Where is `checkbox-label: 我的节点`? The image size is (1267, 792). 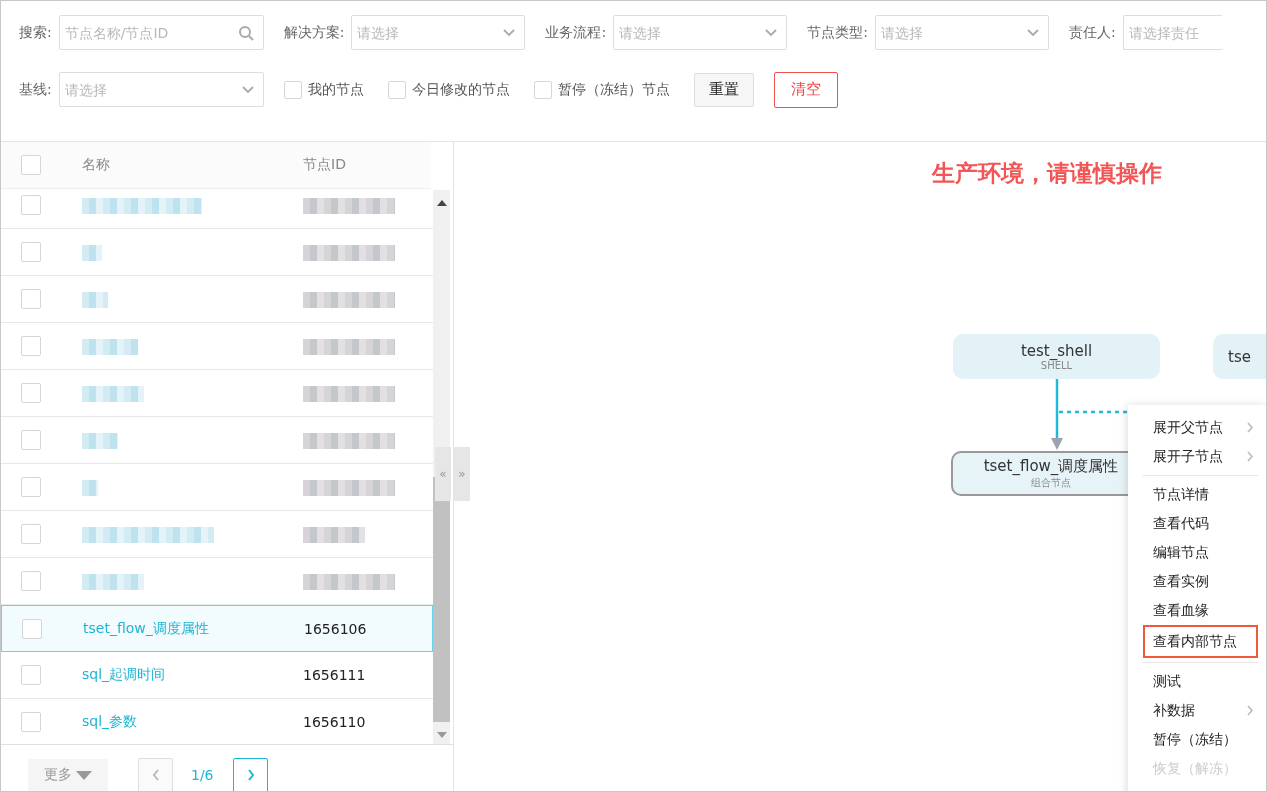
checkbox-label: 我的节点 is located at coordinates (335, 89).